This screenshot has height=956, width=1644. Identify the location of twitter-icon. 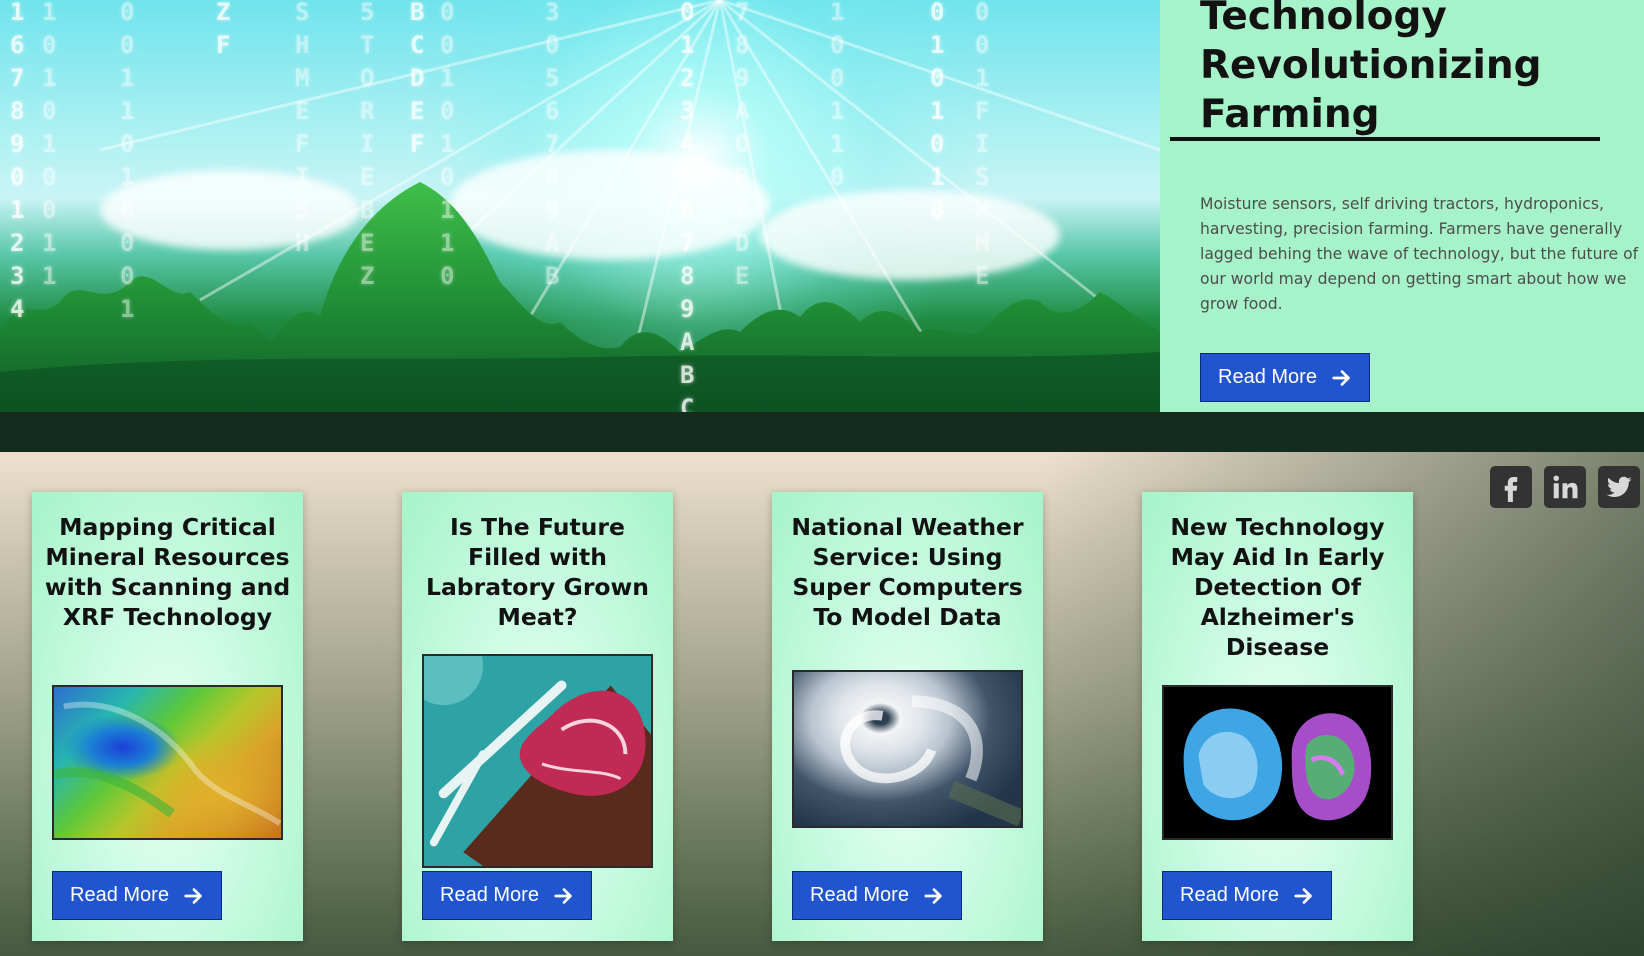
(1619, 487).